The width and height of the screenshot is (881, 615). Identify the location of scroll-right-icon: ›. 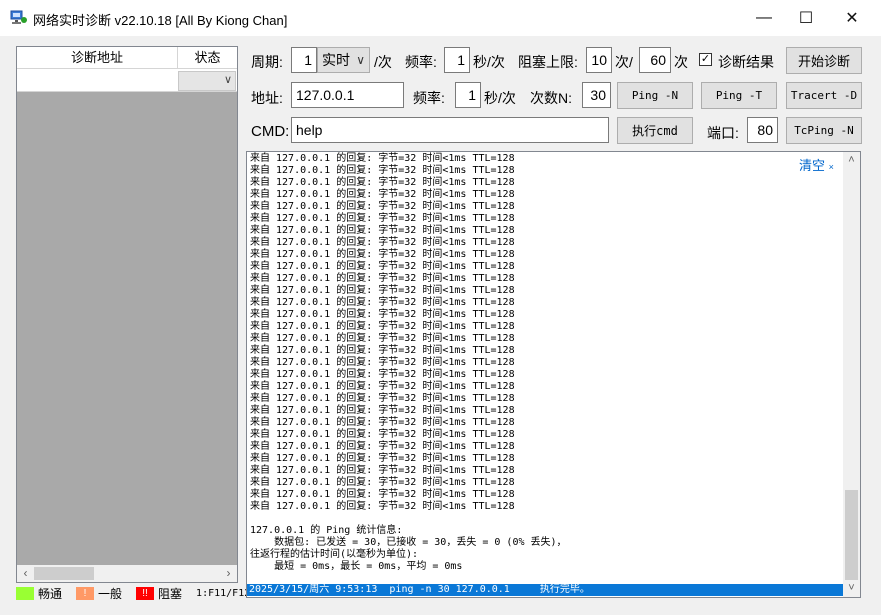
(228, 573).